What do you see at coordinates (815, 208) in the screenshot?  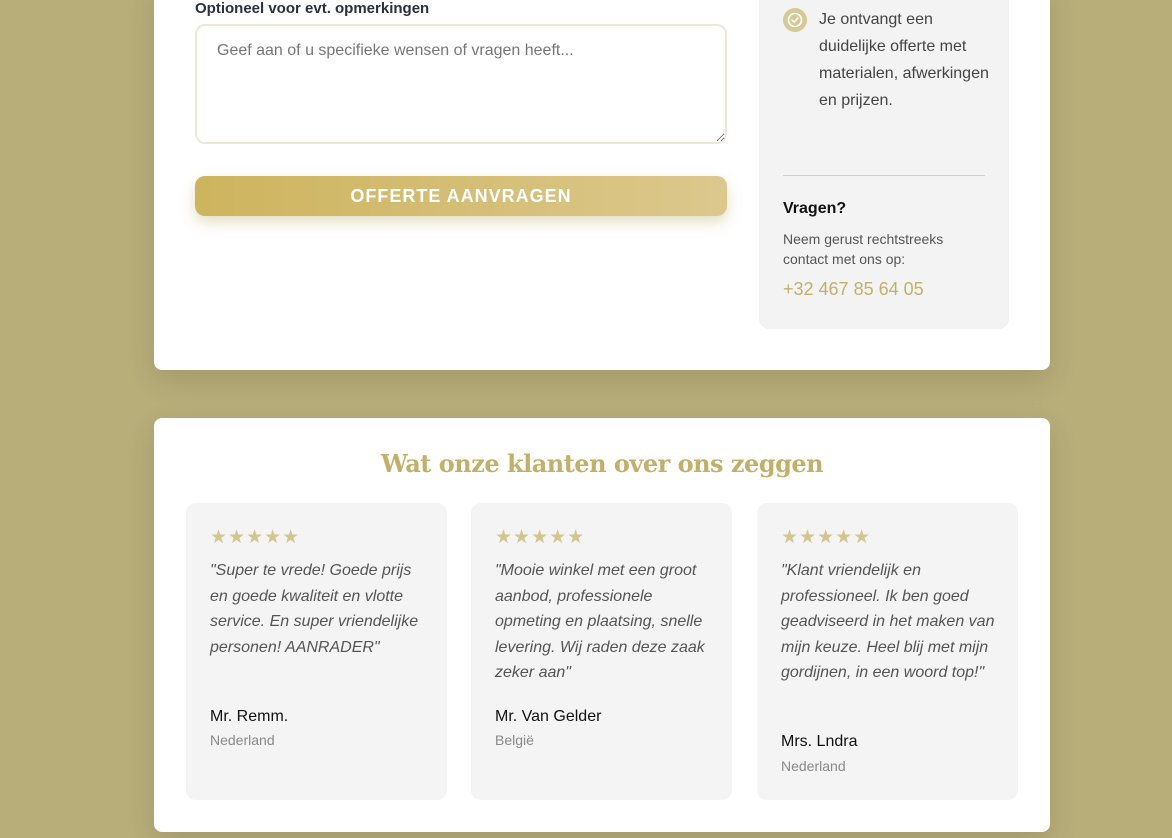 I see `questions-title: Vragen?` at bounding box center [815, 208].